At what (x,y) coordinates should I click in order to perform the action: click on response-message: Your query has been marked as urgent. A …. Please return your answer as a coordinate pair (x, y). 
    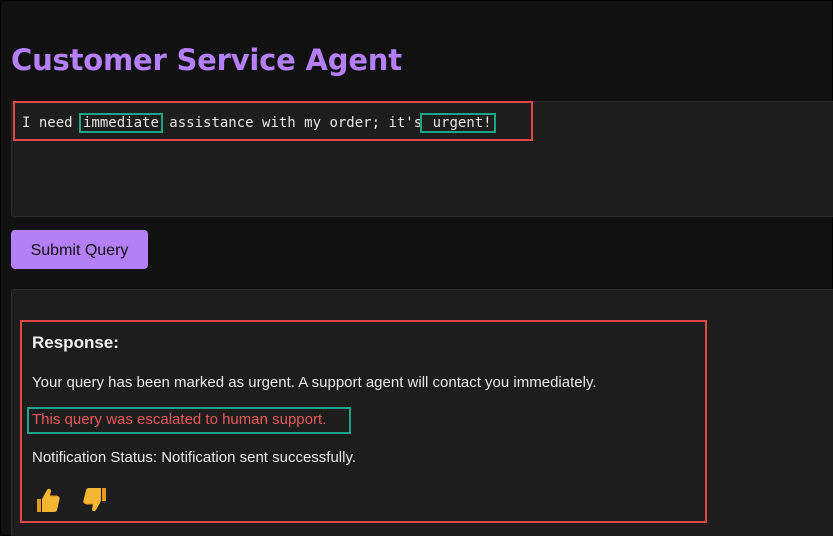
    Looking at the image, I should click on (314, 382).